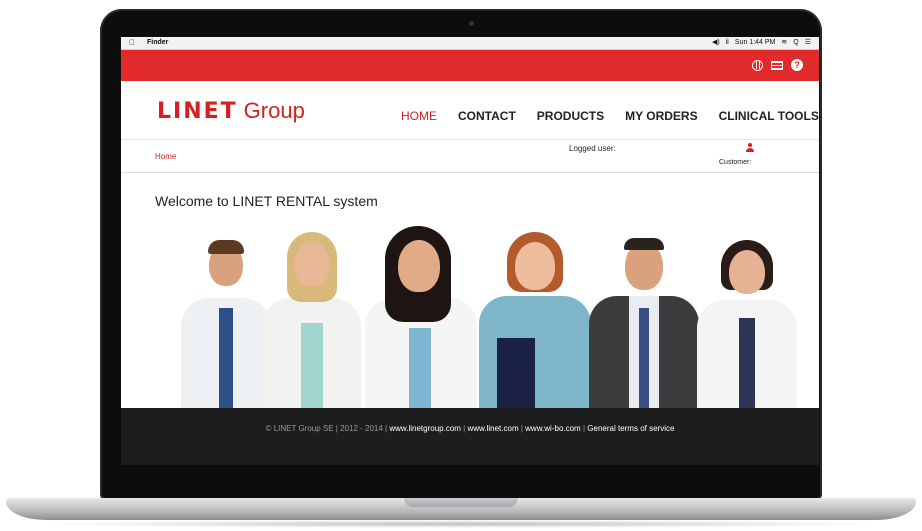  Describe the element at coordinates (570, 116) in the screenshot. I see `nav-products: PRODUCTS` at that location.